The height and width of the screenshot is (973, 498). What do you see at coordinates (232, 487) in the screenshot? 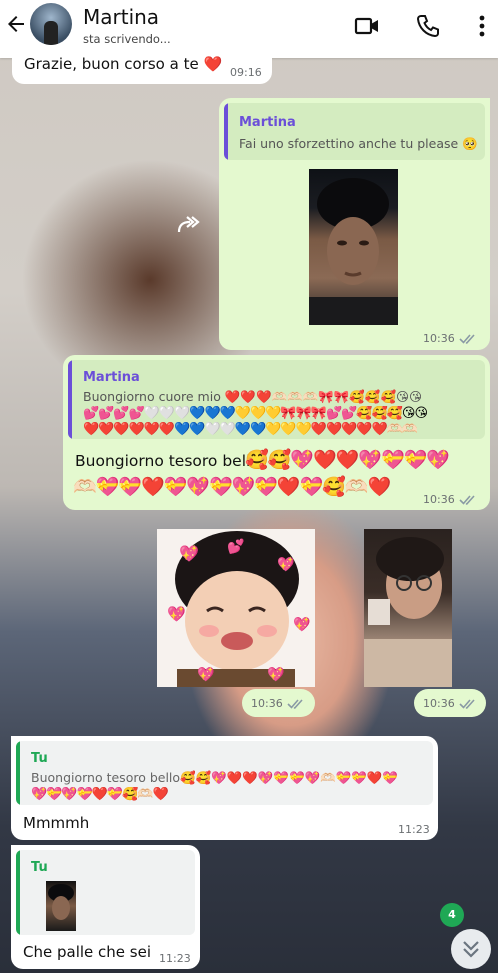
I see `message-emoji: 🫶🏻💝💝❤️💝💖💝💖💝❤️💝🥰🫶🏻❤️` at bounding box center [232, 487].